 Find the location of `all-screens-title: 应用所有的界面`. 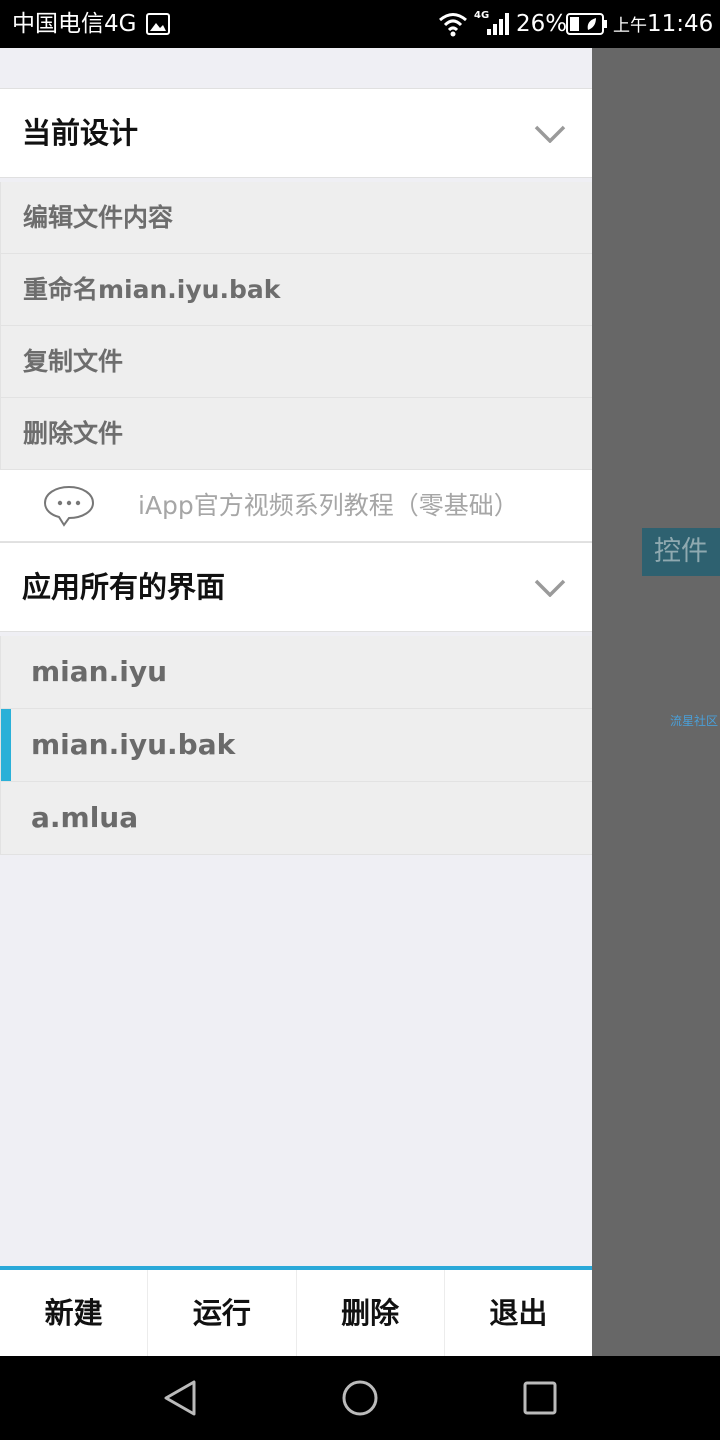

all-screens-title: 应用所有的界面 is located at coordinates (124, 587).